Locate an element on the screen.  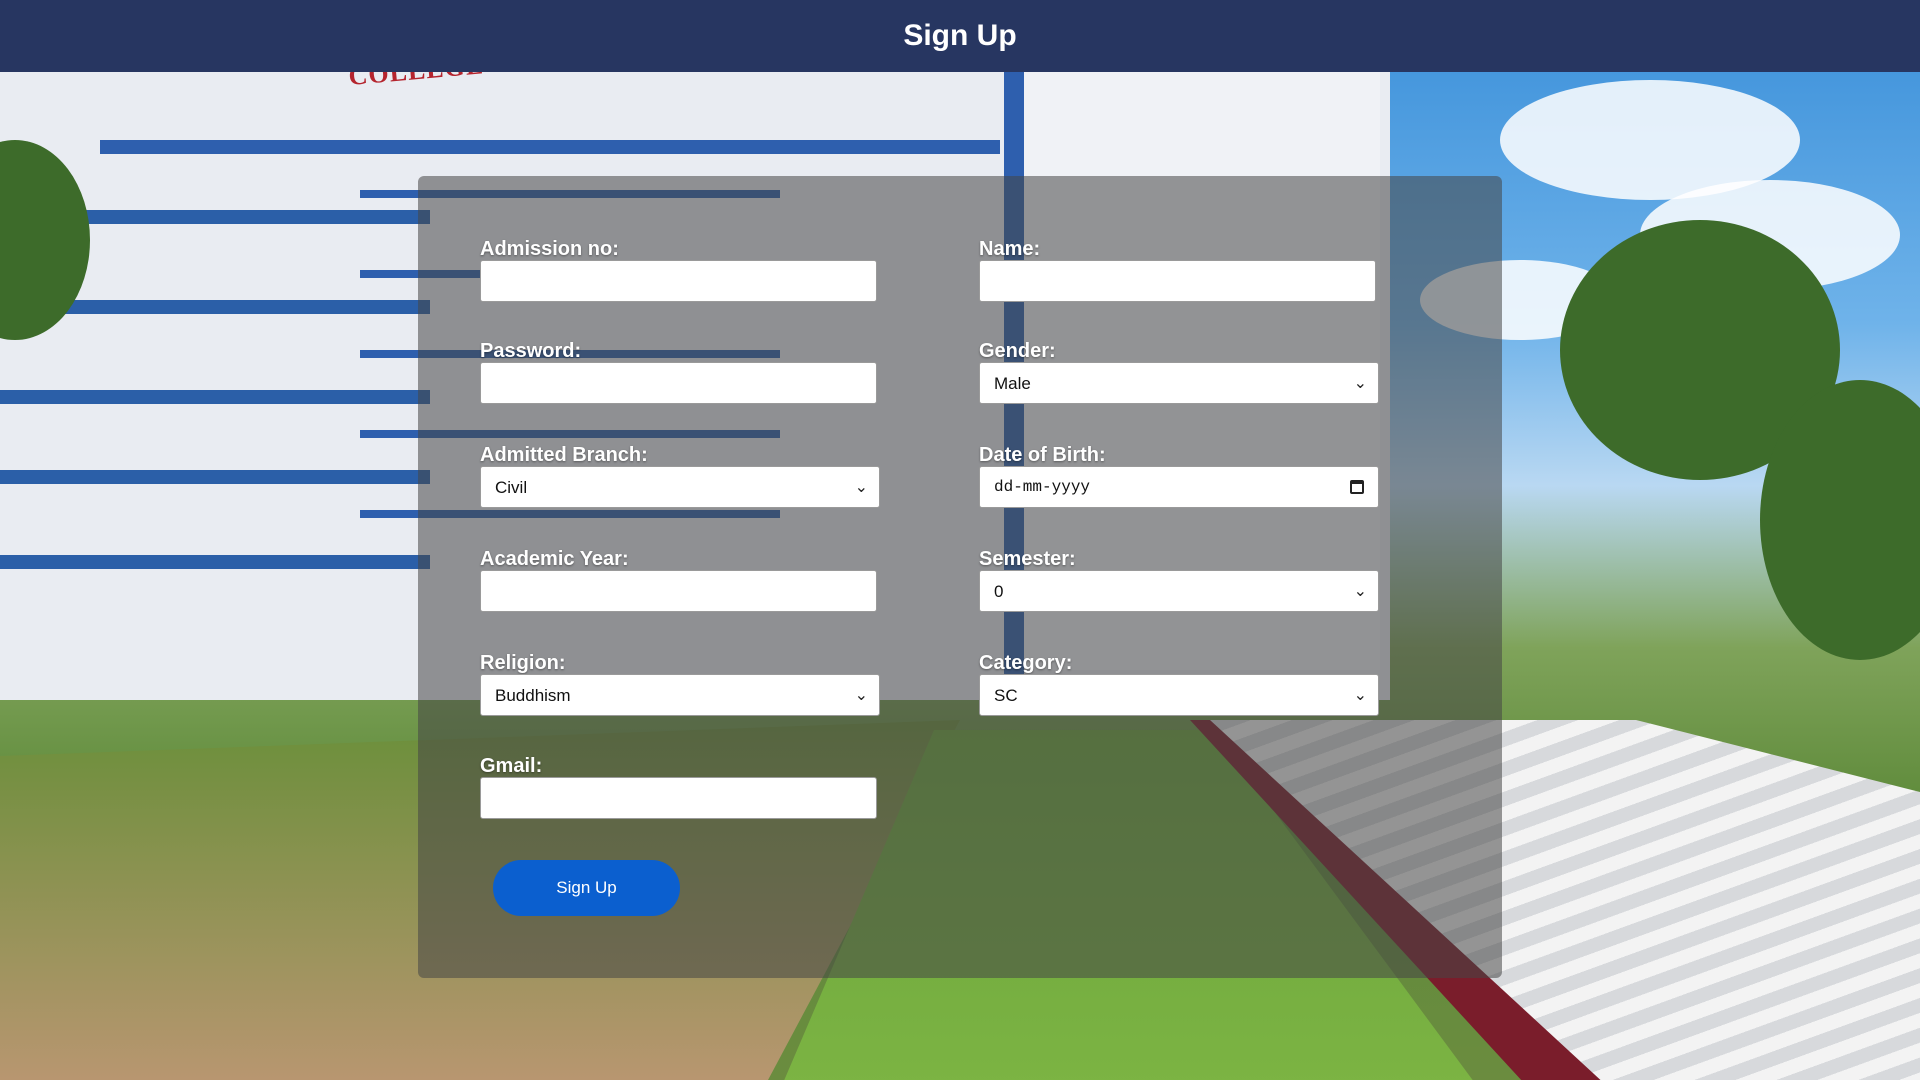
password-field: Password: is located at coordinates (680, 372).